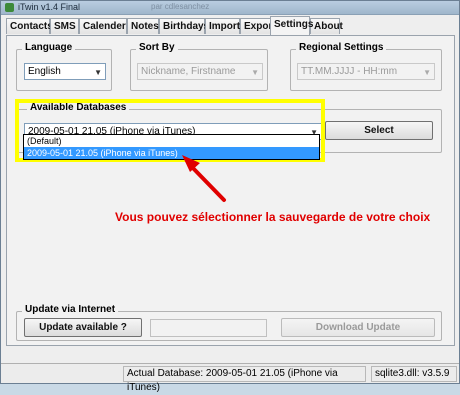 The width and height of the screenshot is (460, 395). Describe the element at coordinates (103, 26) in the screenshot. I see `tab-calender: Calender` at that location.